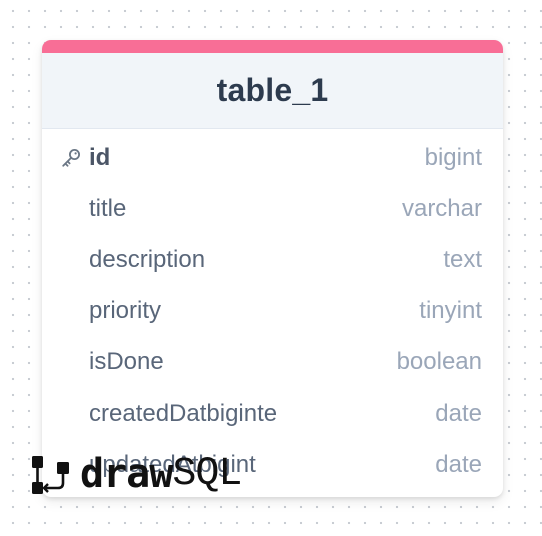  What do you see at coordinates (183, 413) in the screenshot?
I see `column-name: createdDatbiginte` at bounding box center [183, 413].